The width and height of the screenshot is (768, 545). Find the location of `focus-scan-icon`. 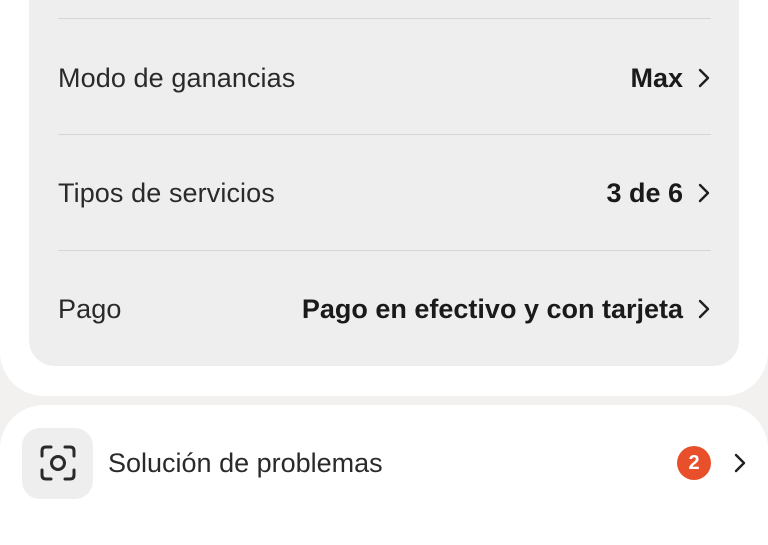

focus-scan-icon is located at coordinates (57, 463).